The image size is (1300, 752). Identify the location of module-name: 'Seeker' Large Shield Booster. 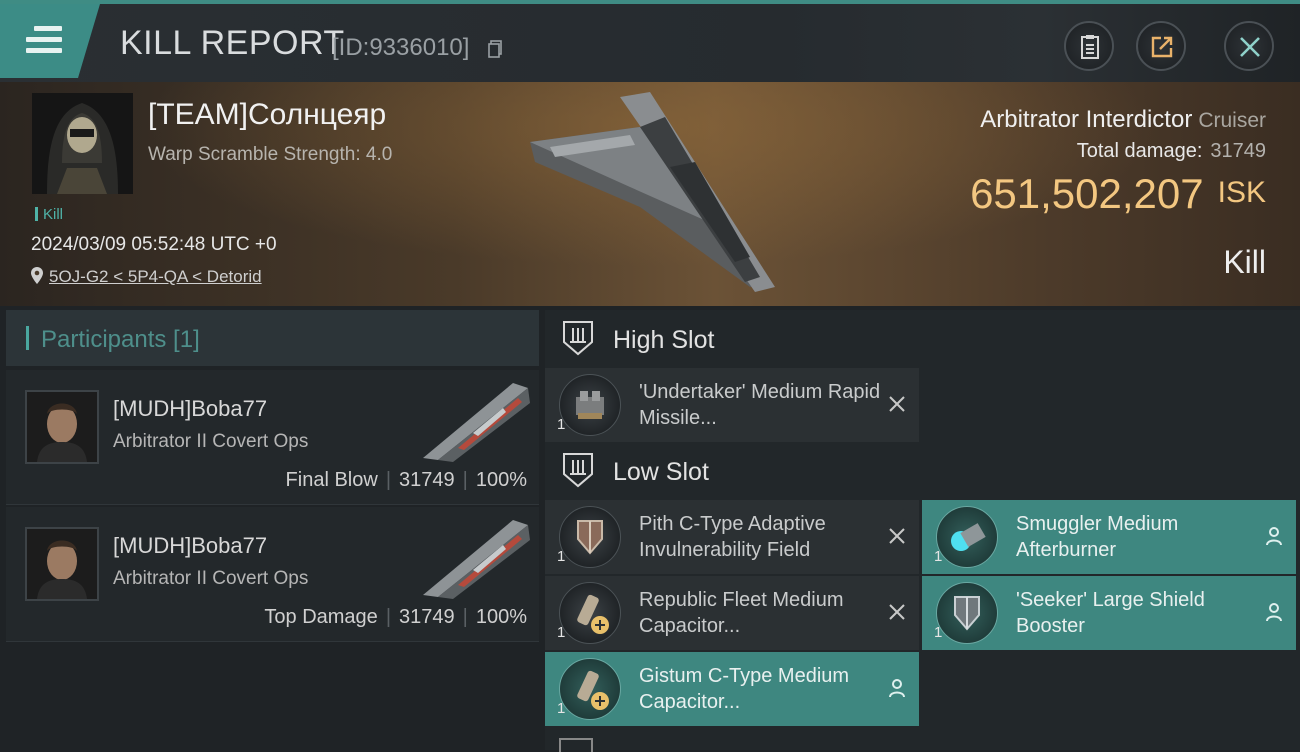
(1110, 613).